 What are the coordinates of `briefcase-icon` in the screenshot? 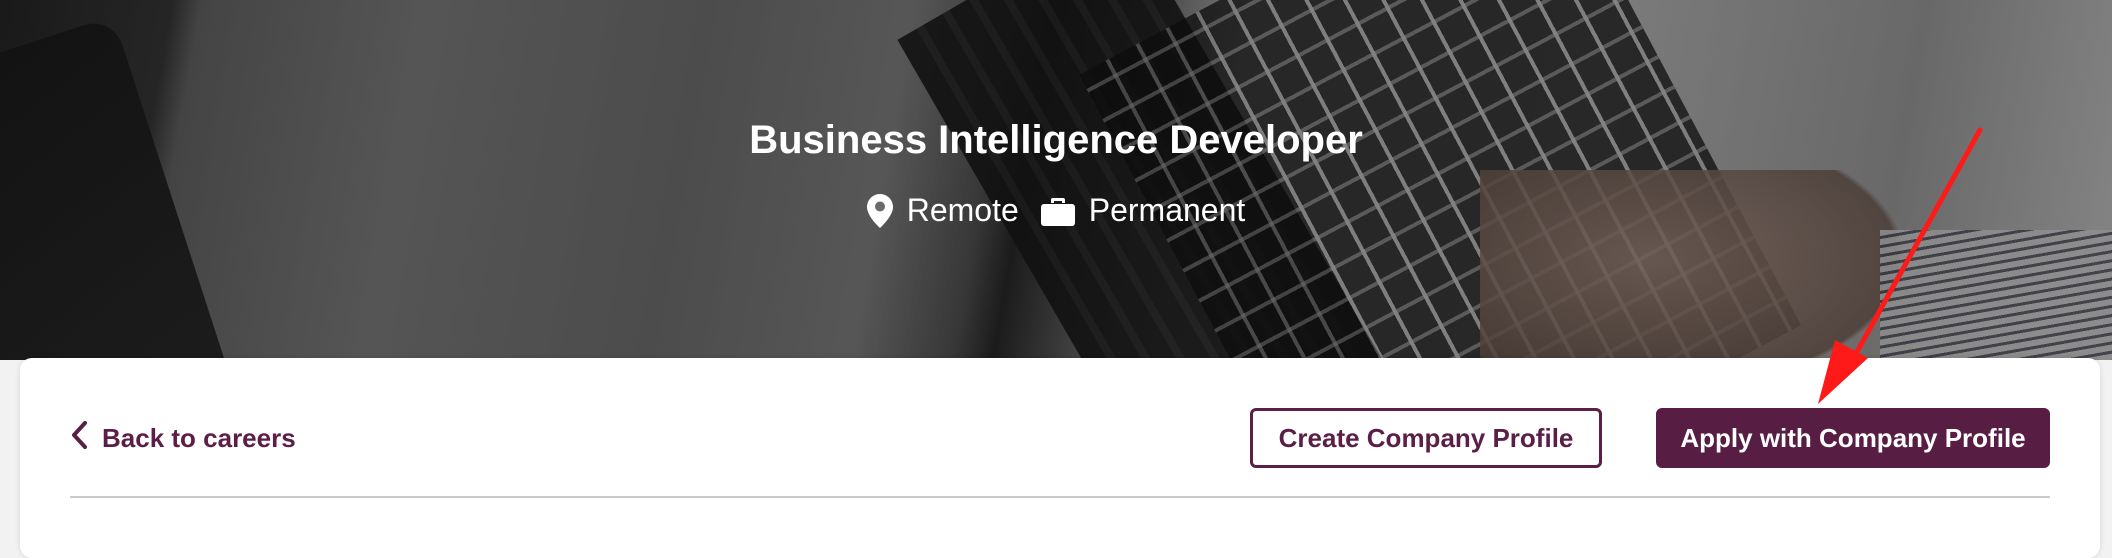 It's located at (1057, 211).